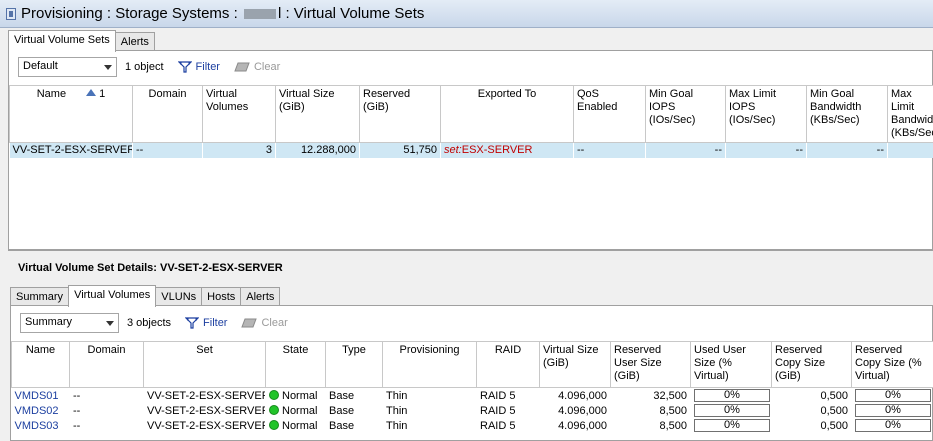  Describe the element at coordinates (429, 364) in the screenshot. I see `col-vv-provisioning: Provisioning` at that location.